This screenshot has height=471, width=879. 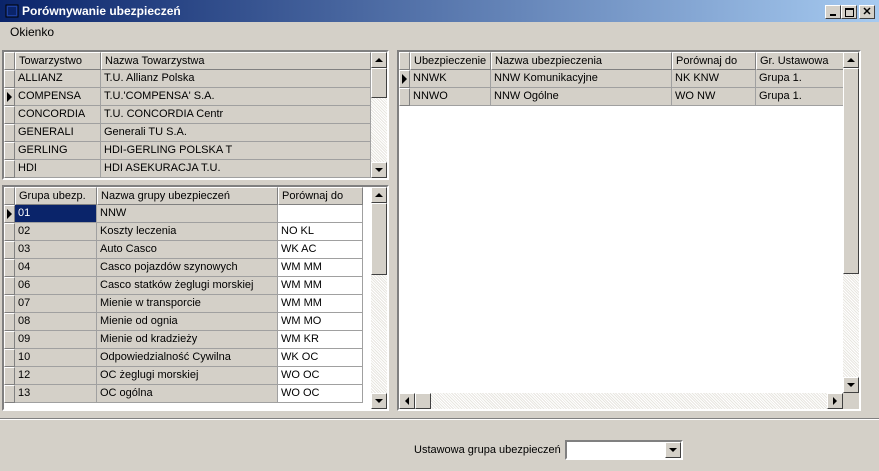 I want to click on column-header-towarzystwo: Towarzystwo, so click(x=58, y=61).